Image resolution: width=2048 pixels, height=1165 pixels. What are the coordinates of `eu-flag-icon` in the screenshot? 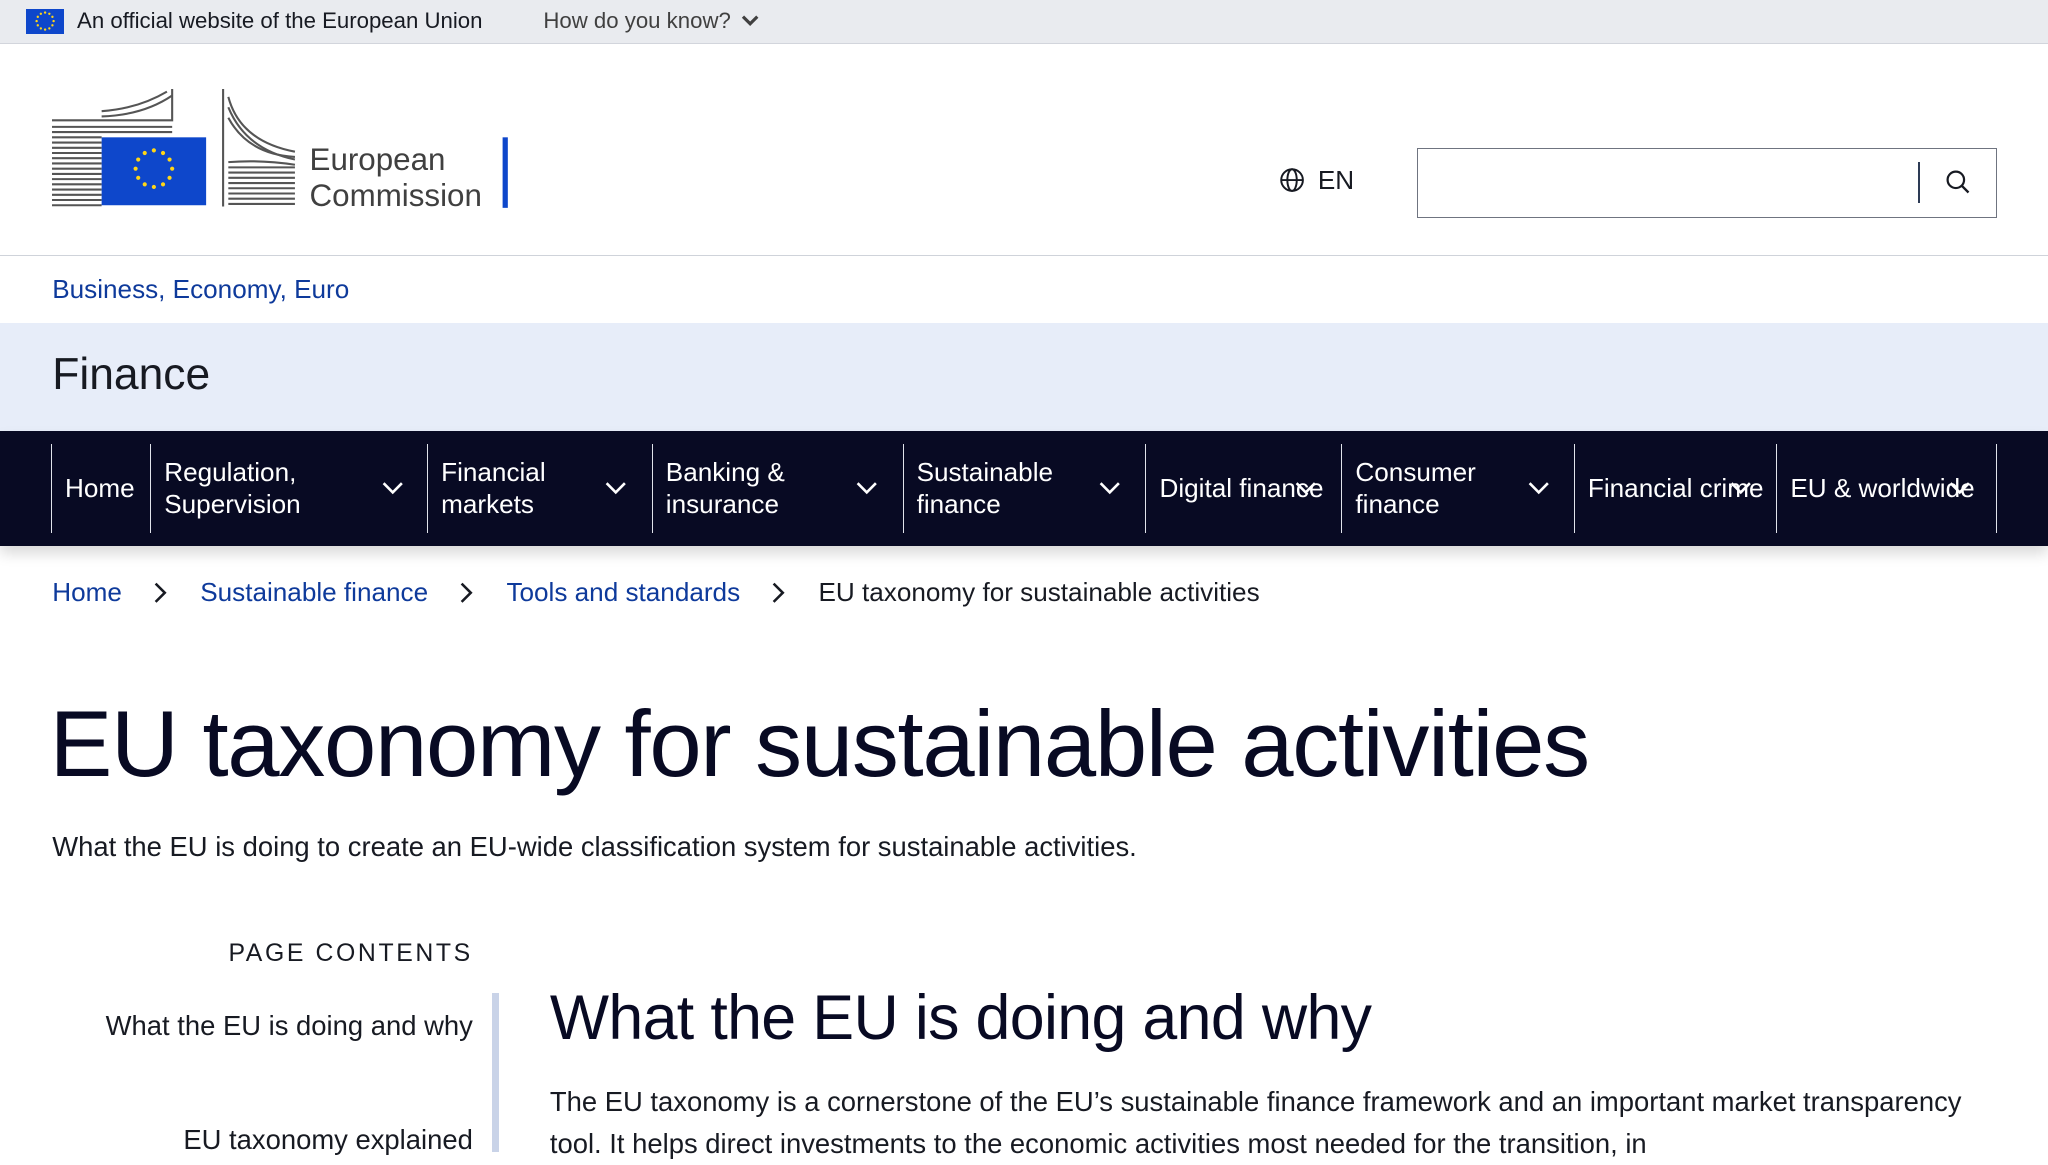 It's located at (45, 21).